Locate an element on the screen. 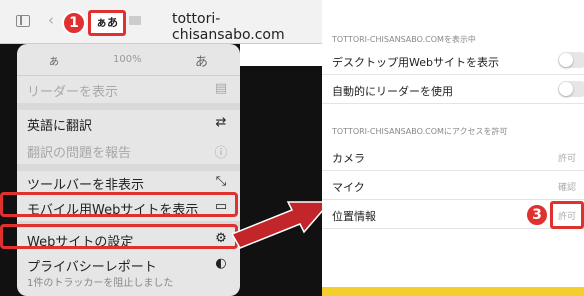 This screenshot has width=584, height=296. camera-row: カメラ 許可 is located at coordinates (453, 156).